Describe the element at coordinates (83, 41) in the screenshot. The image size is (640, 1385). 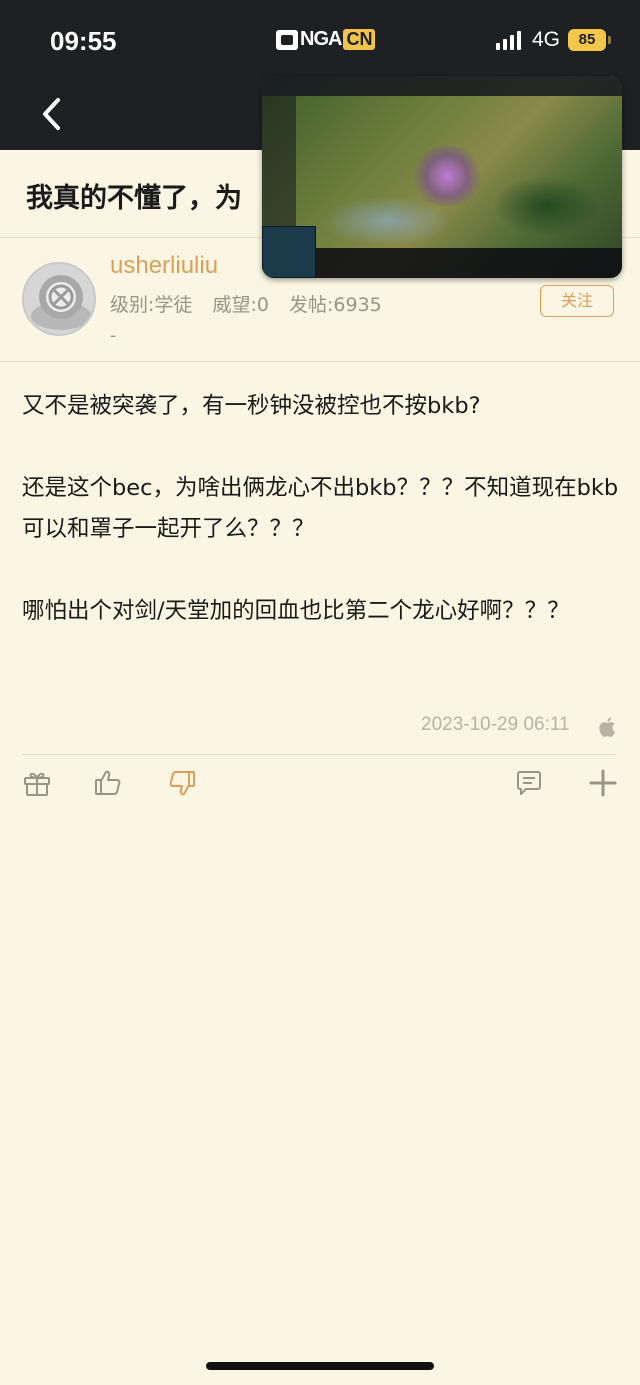
I see `status-time: 09:55` at that location.